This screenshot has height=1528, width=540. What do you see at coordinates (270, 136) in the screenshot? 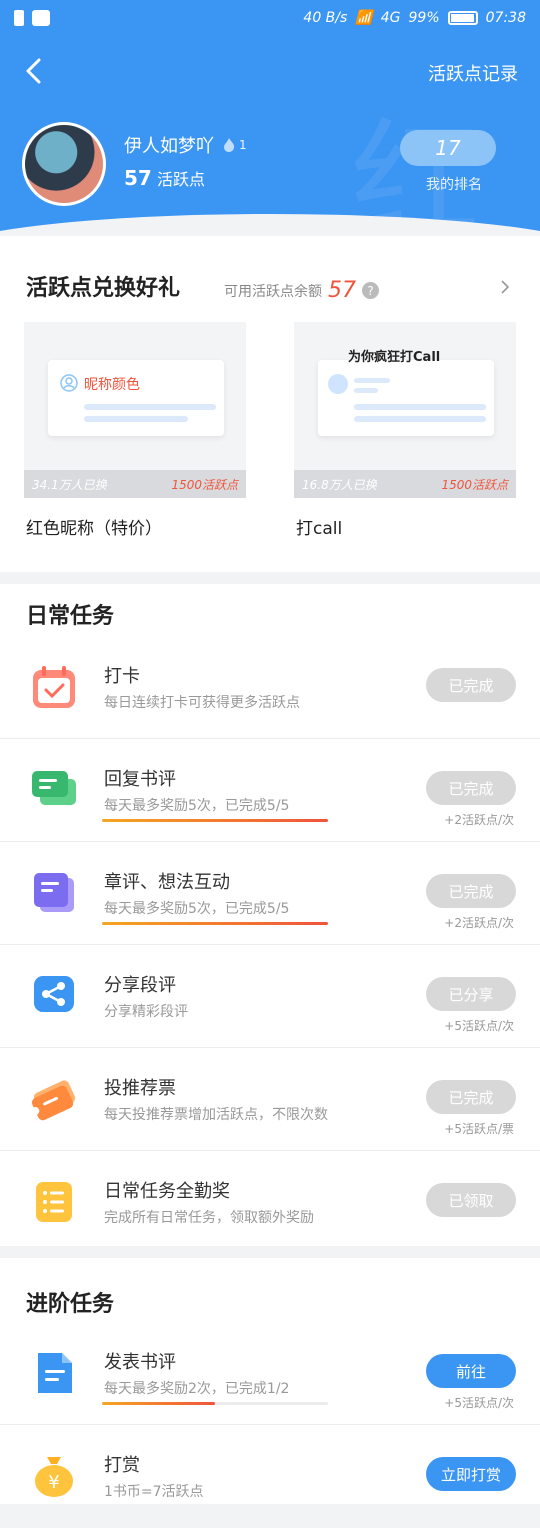
I see `profile-header: 红 活跃点记录 伊人如梦吖 1 57 活跃点 17 我的排名` at bounding box center [270, 136].